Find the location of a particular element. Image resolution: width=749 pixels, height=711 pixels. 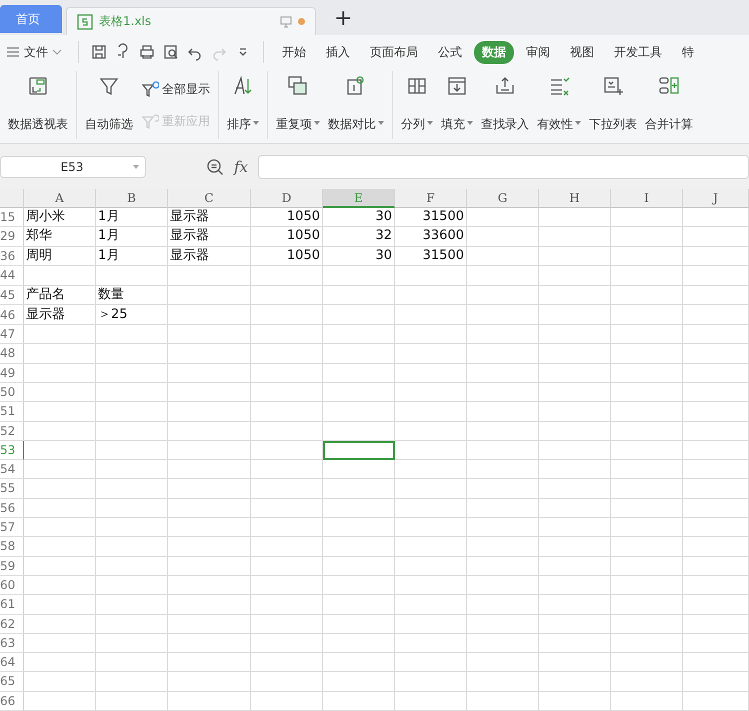

row-header: 45 is located at coordinates (12, 296).